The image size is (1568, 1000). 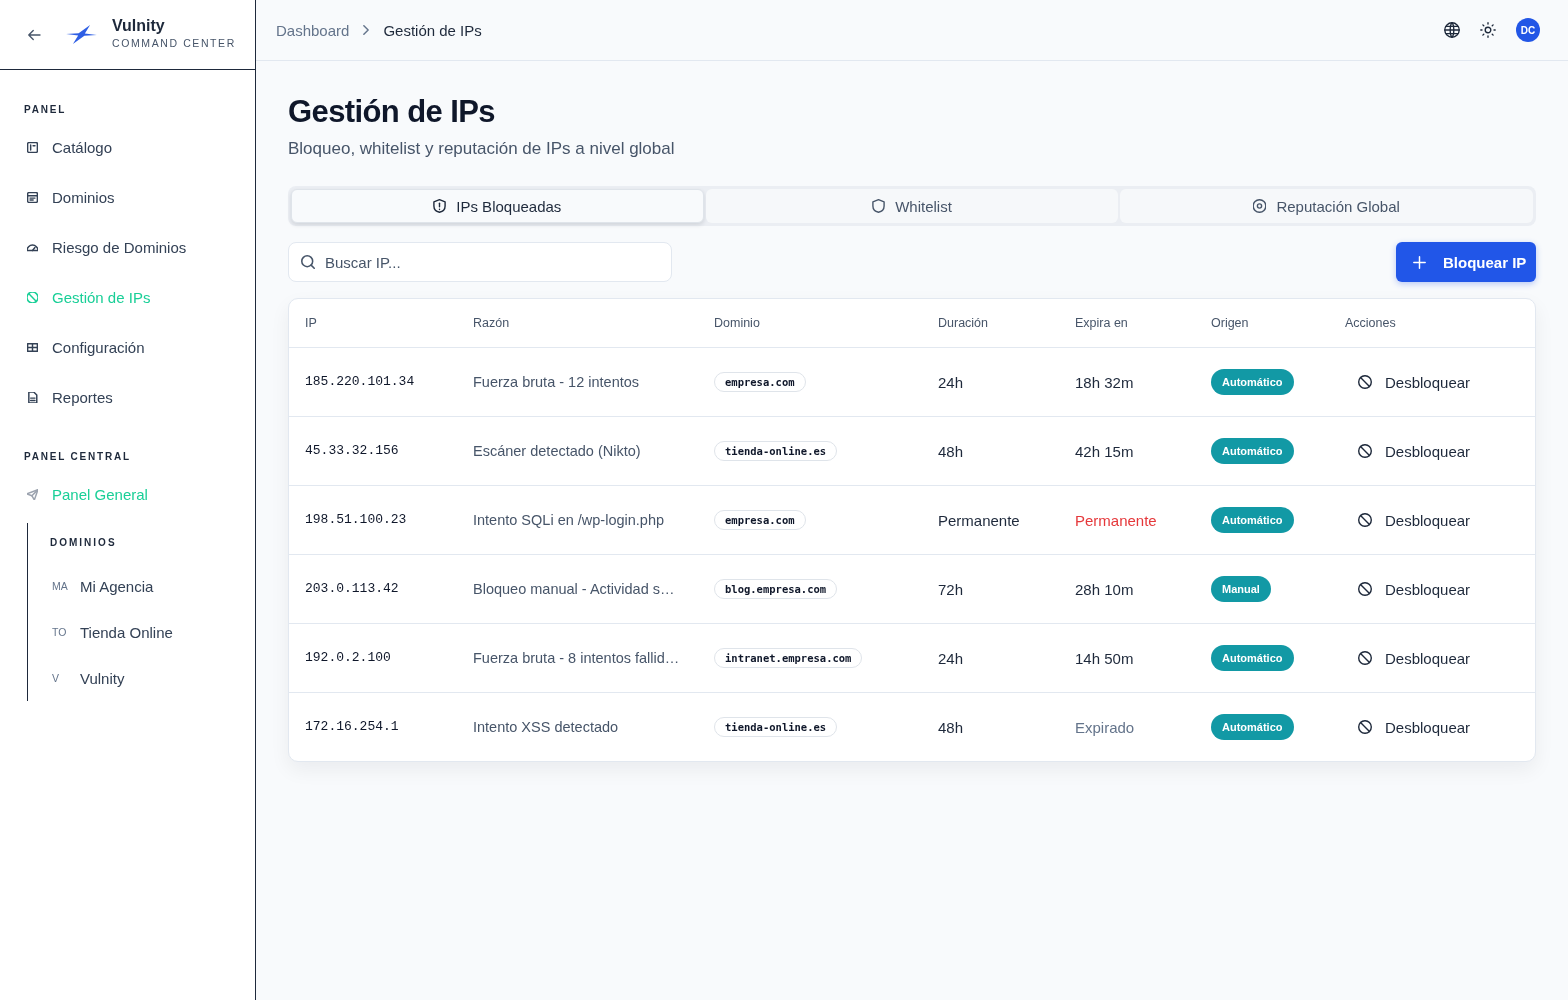 I want to click on expiry-text: 18h 32m, so click(x=1104, y=382).